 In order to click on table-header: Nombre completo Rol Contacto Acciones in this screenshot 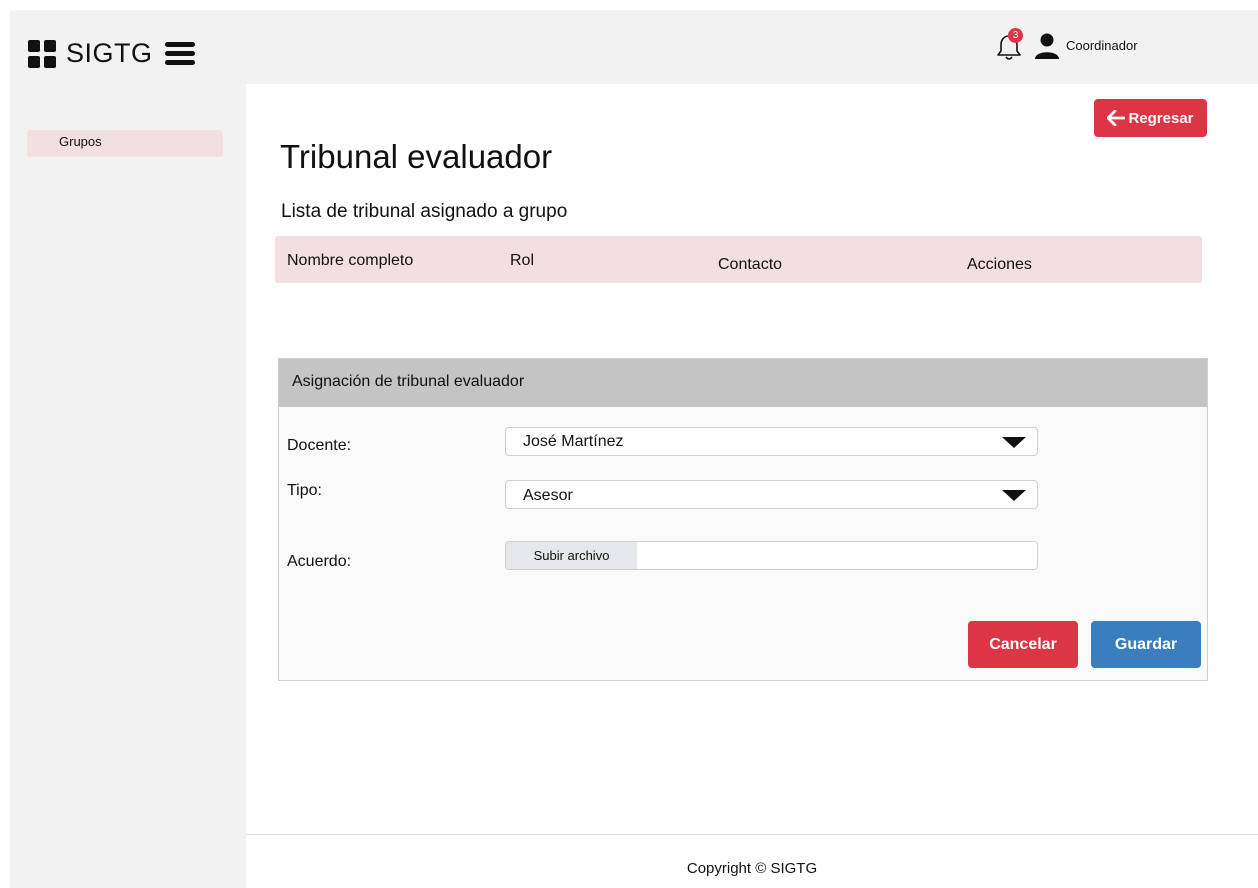, I will do `click(738, 259)`.